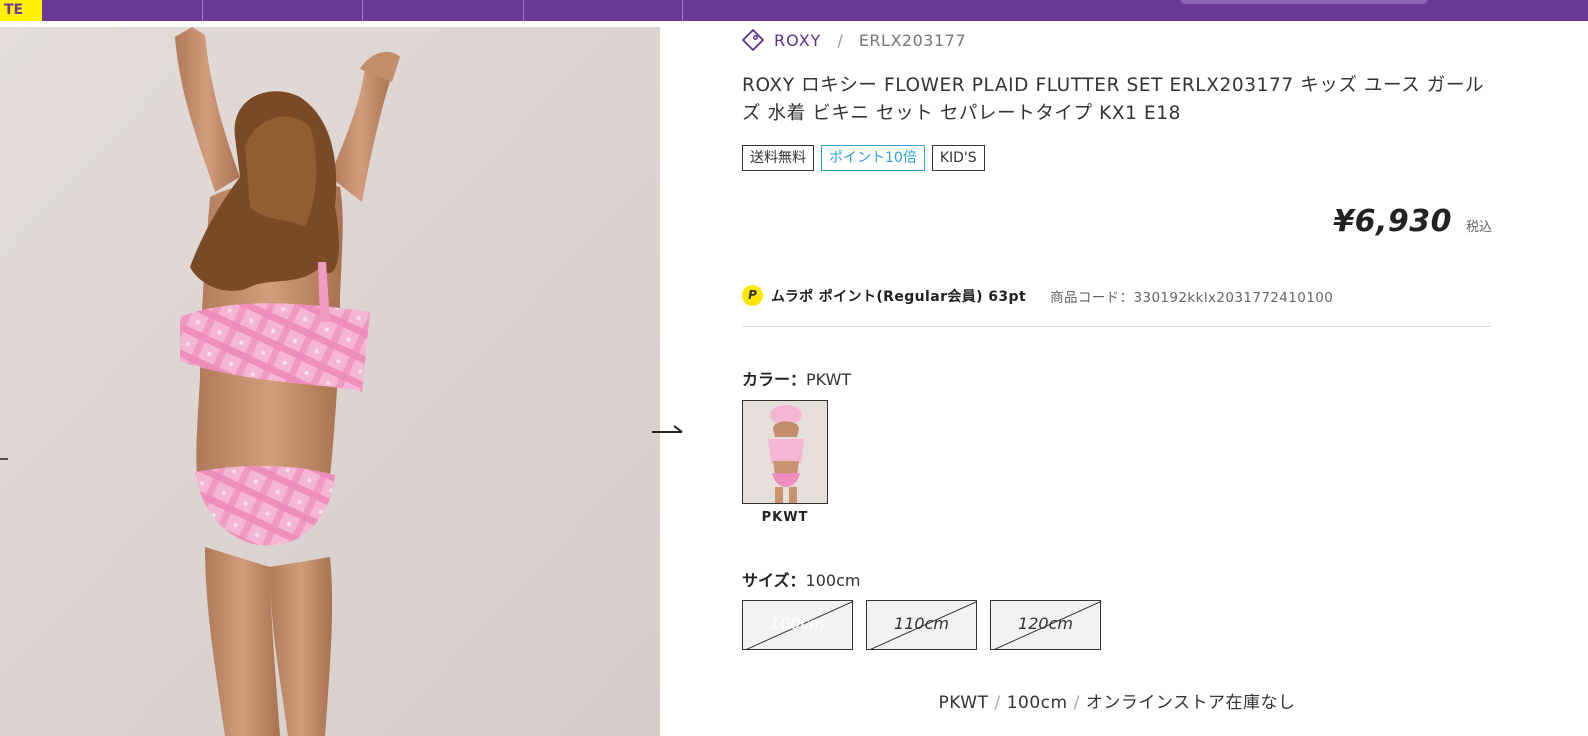 The height and width of the screenshot is (736, 1588). I want to click on size-value: 100cm, so click(833, 580).